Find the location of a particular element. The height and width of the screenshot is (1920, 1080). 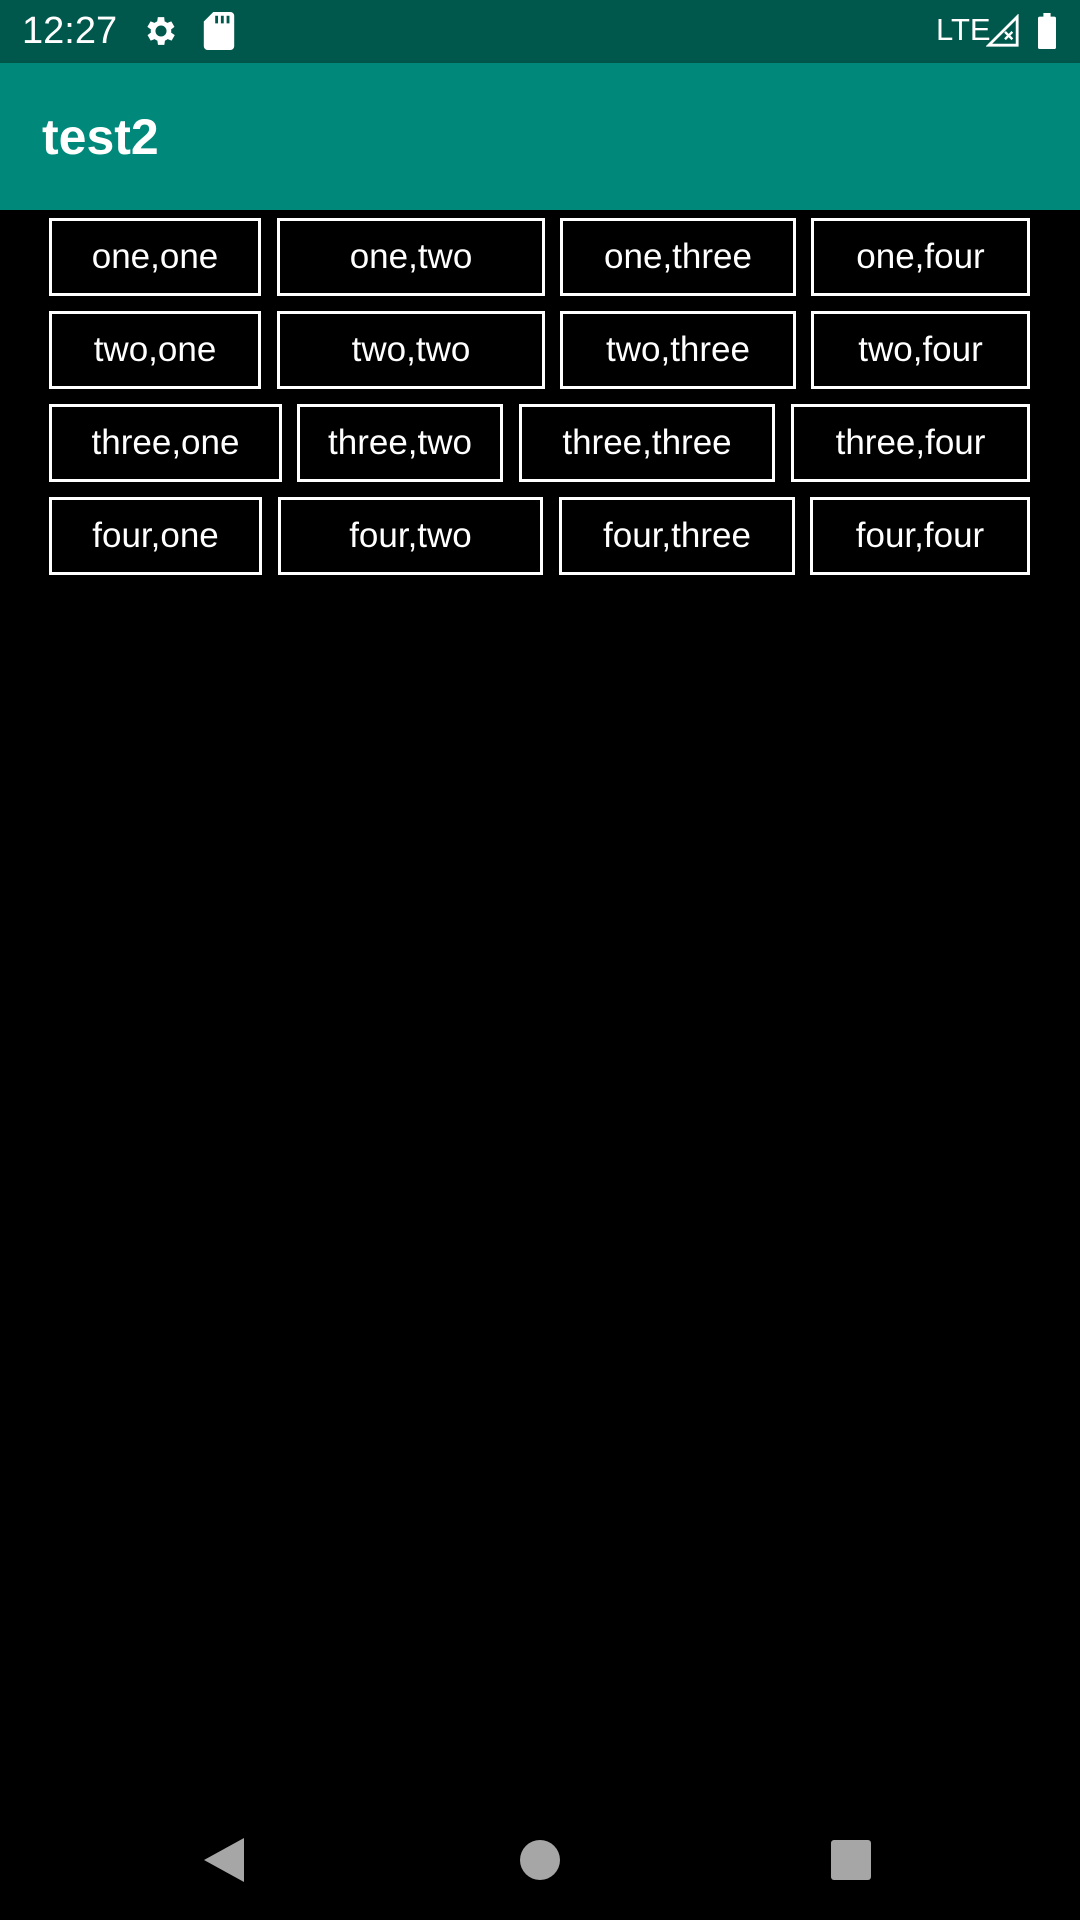

battery-icon is located at coordinates (1047, 33).